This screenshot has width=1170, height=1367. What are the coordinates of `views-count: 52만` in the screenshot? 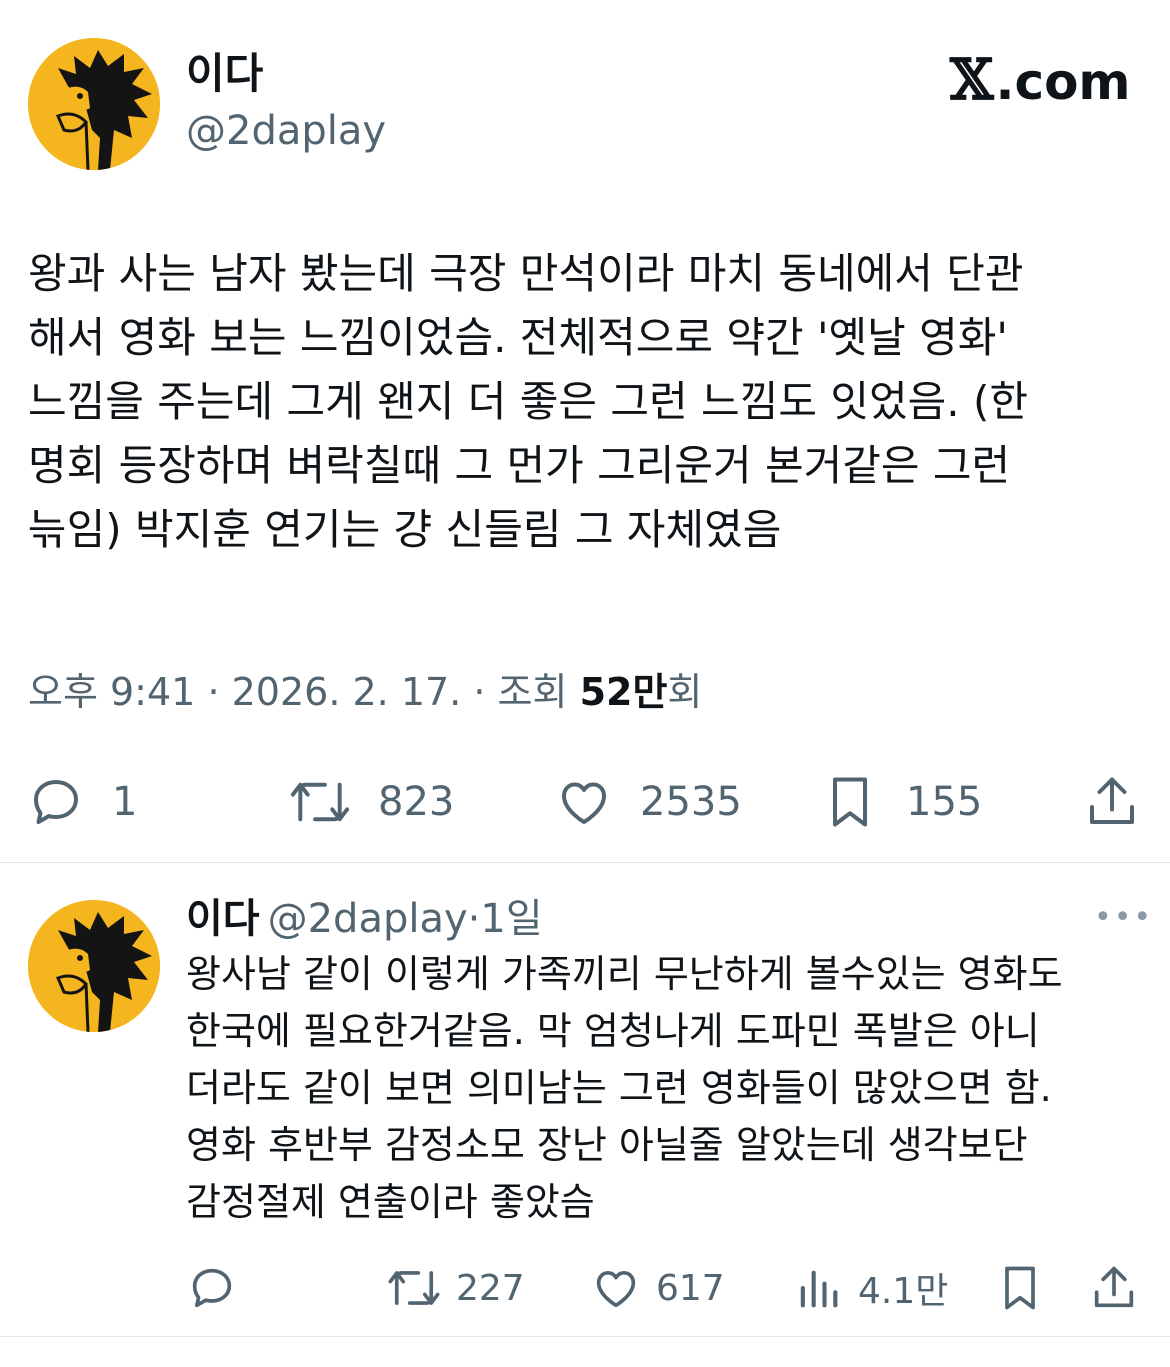 It's located at (623, 692).